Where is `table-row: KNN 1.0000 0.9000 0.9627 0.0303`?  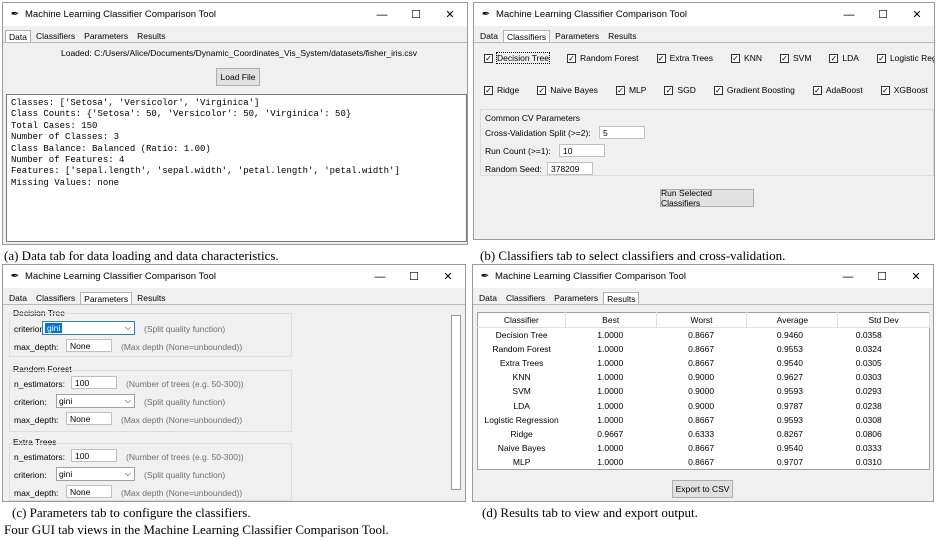
table-row: KNN 1.0000 0.9000 0.9627 0.0303 is located at coordinates (704, 377).